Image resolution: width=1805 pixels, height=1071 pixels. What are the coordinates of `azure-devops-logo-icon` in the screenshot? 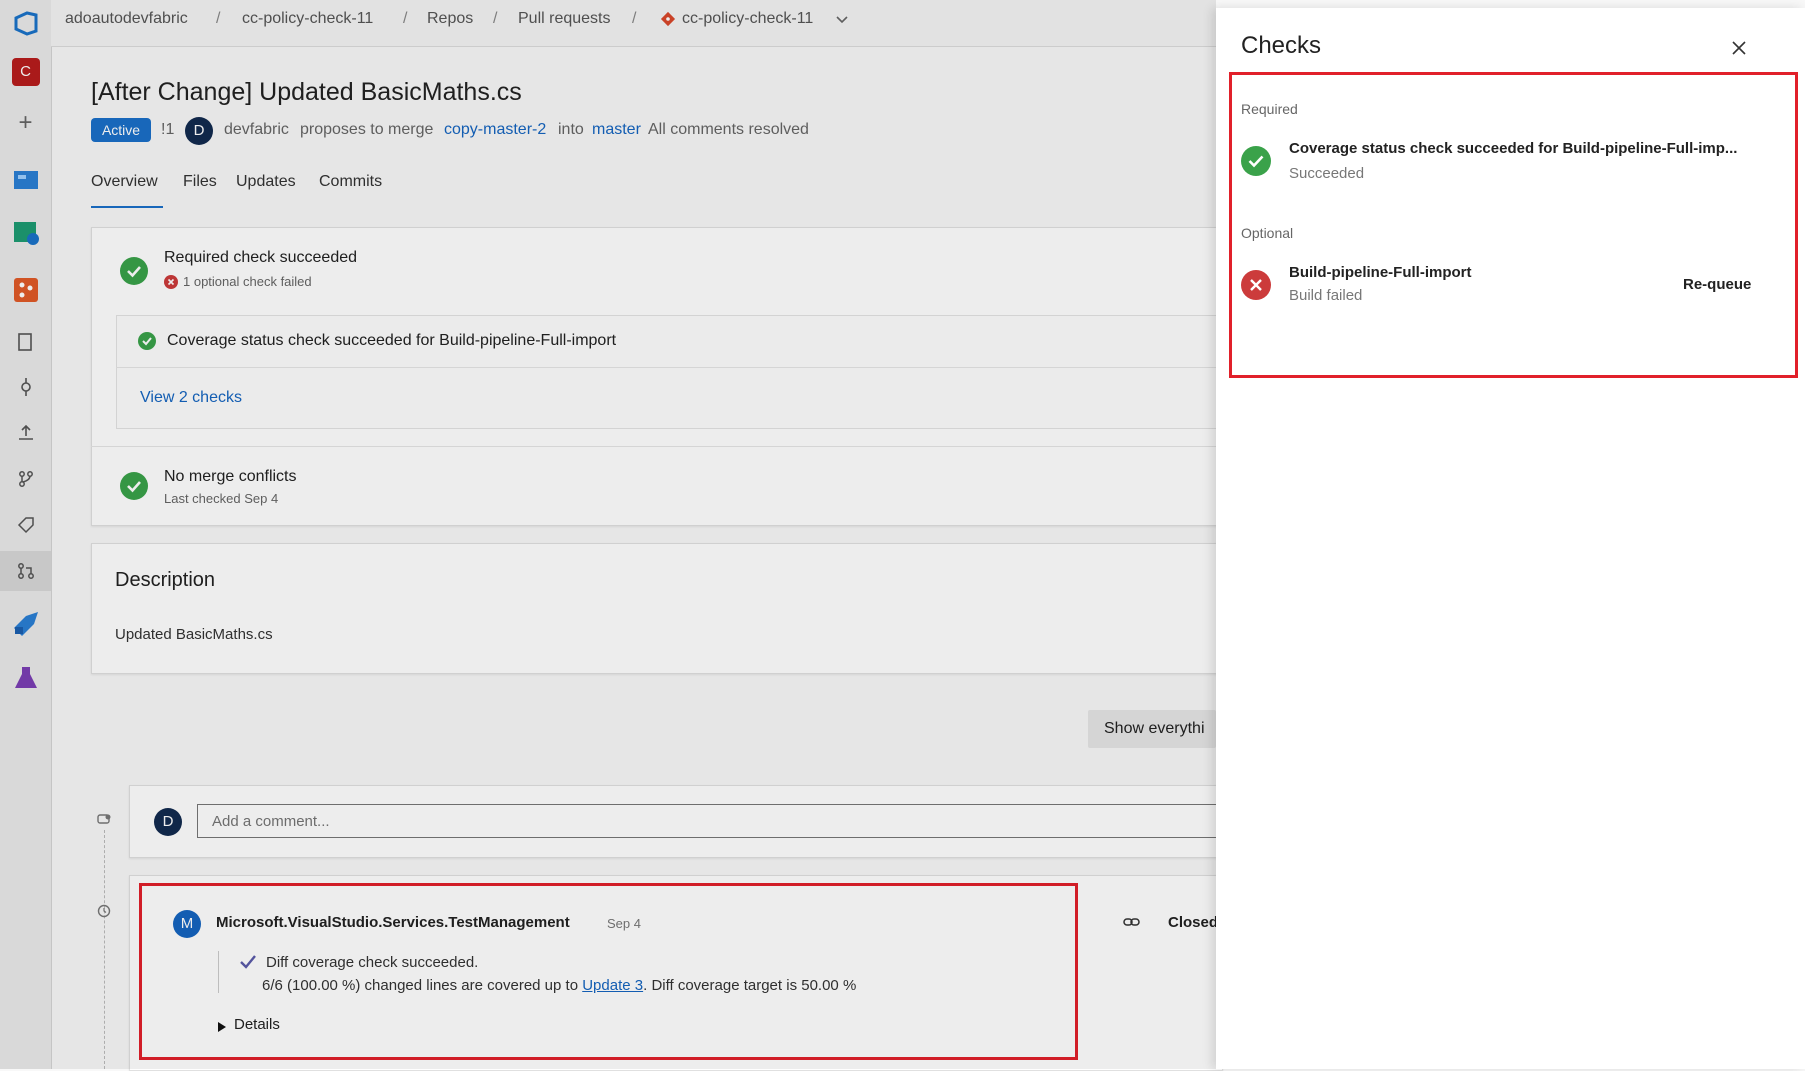 It's located at (25, 23).